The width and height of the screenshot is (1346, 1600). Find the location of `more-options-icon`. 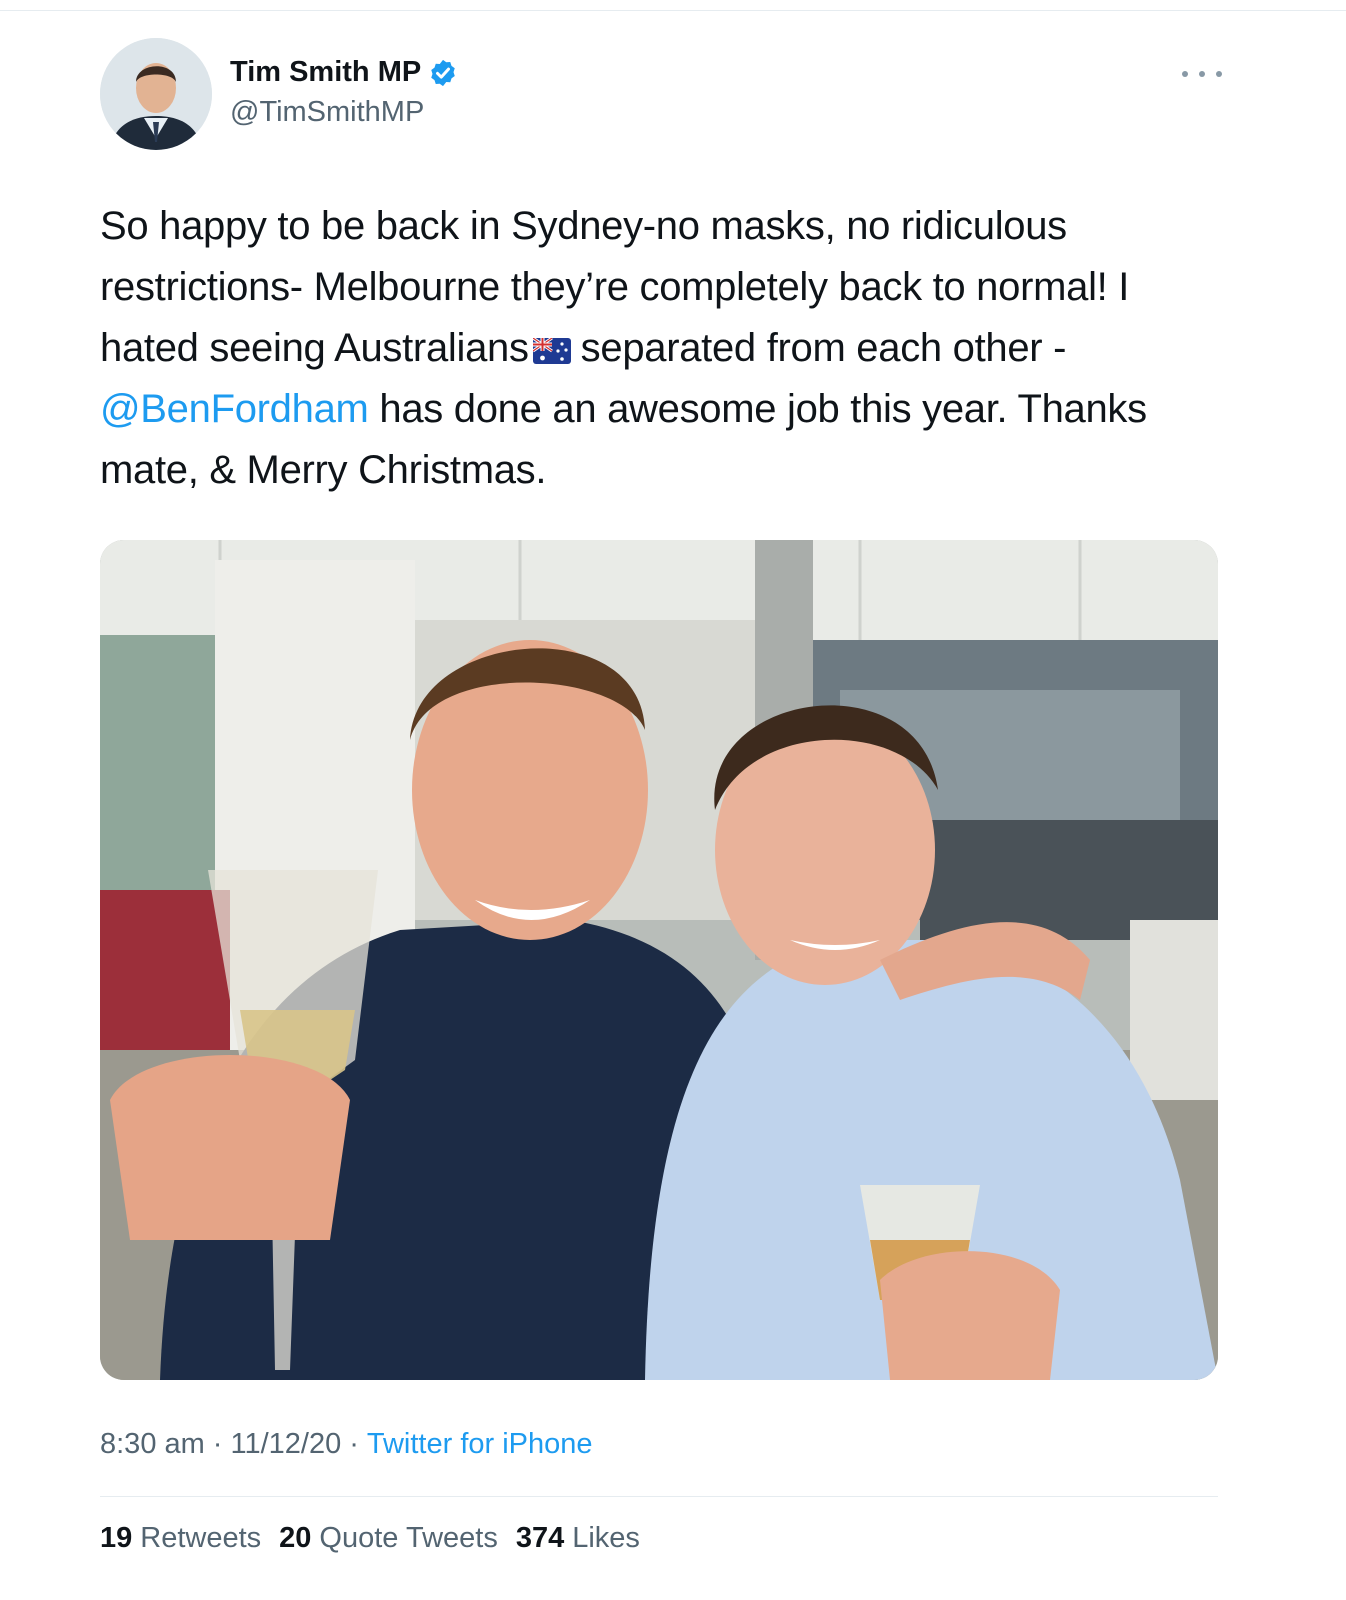

more-options-icon is located at coordinates (1202, 74).